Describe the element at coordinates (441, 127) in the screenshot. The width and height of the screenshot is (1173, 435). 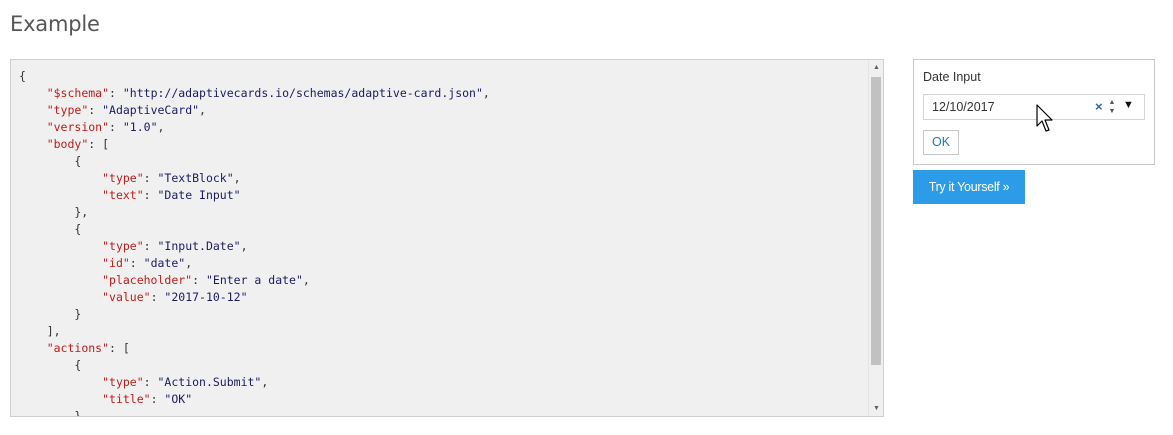
I see `code-line: "version": "1.0",` at that location.